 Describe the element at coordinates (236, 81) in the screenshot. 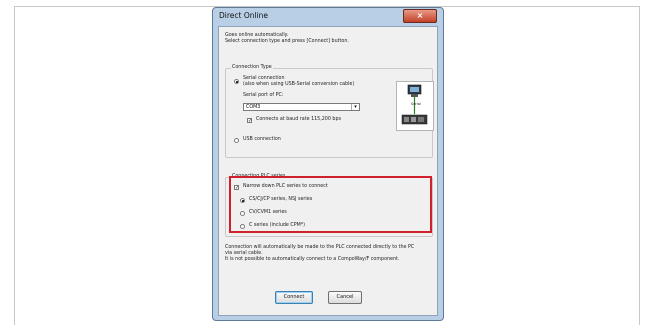

I see `serial-connection-radio` at that location.